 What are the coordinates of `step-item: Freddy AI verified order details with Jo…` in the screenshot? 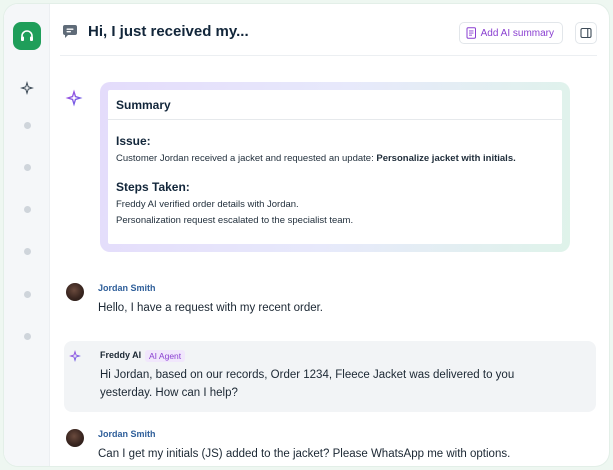 It's located at (207, 204).